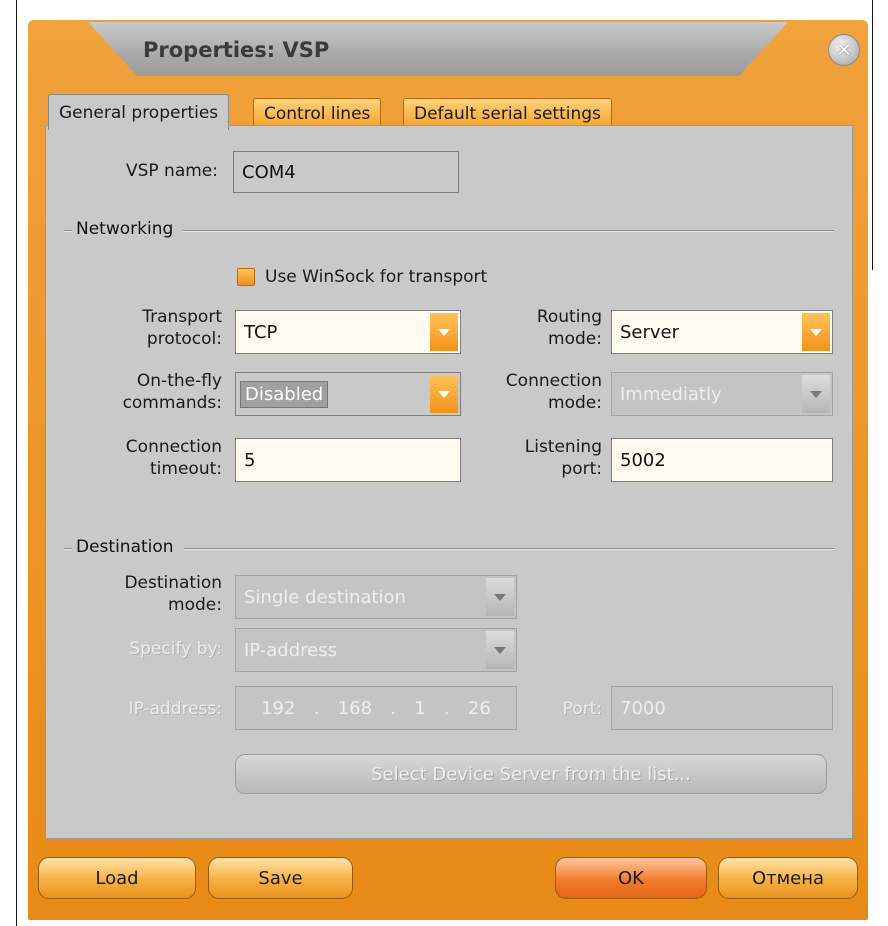 This screenshot has height=926, width=888. Describe the element at coordinates (172, 403) in the screenshot. I see `on-the-fly-label-line2: commands:` at that location.